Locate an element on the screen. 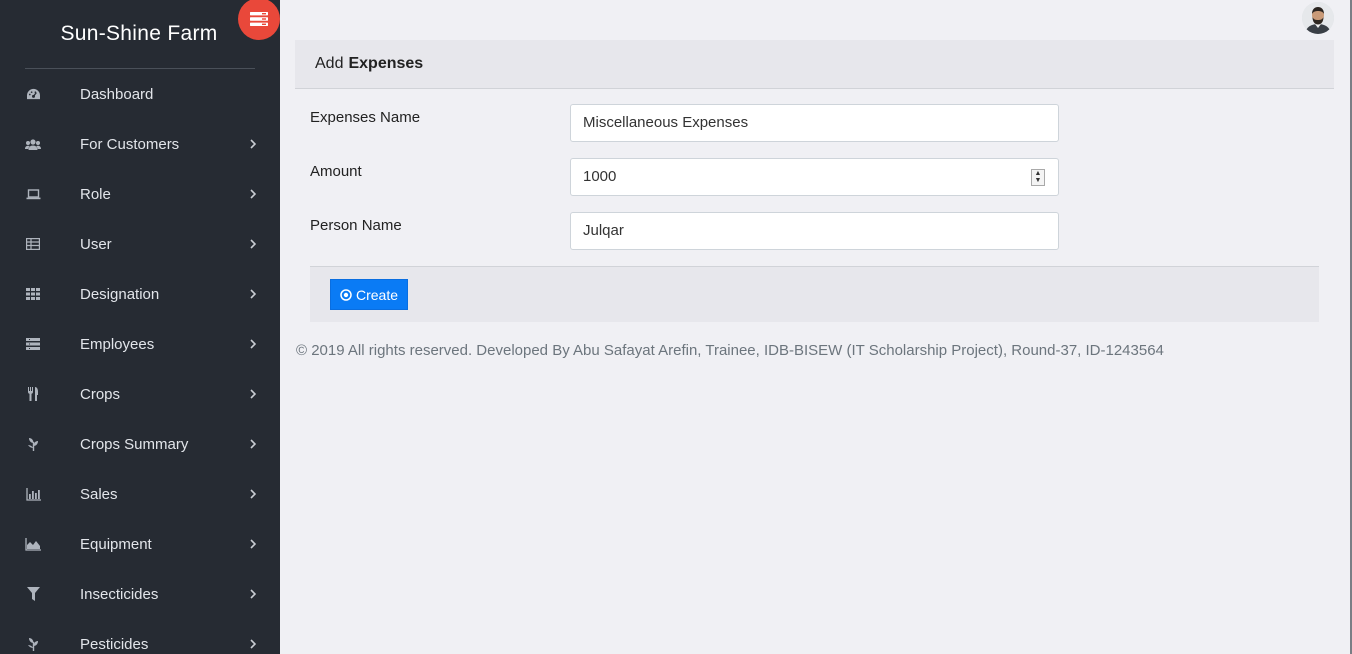 The width and height of the screenshot is (1352, 654). sidebar-item-label: Crops is located at coordinates (100, 394).